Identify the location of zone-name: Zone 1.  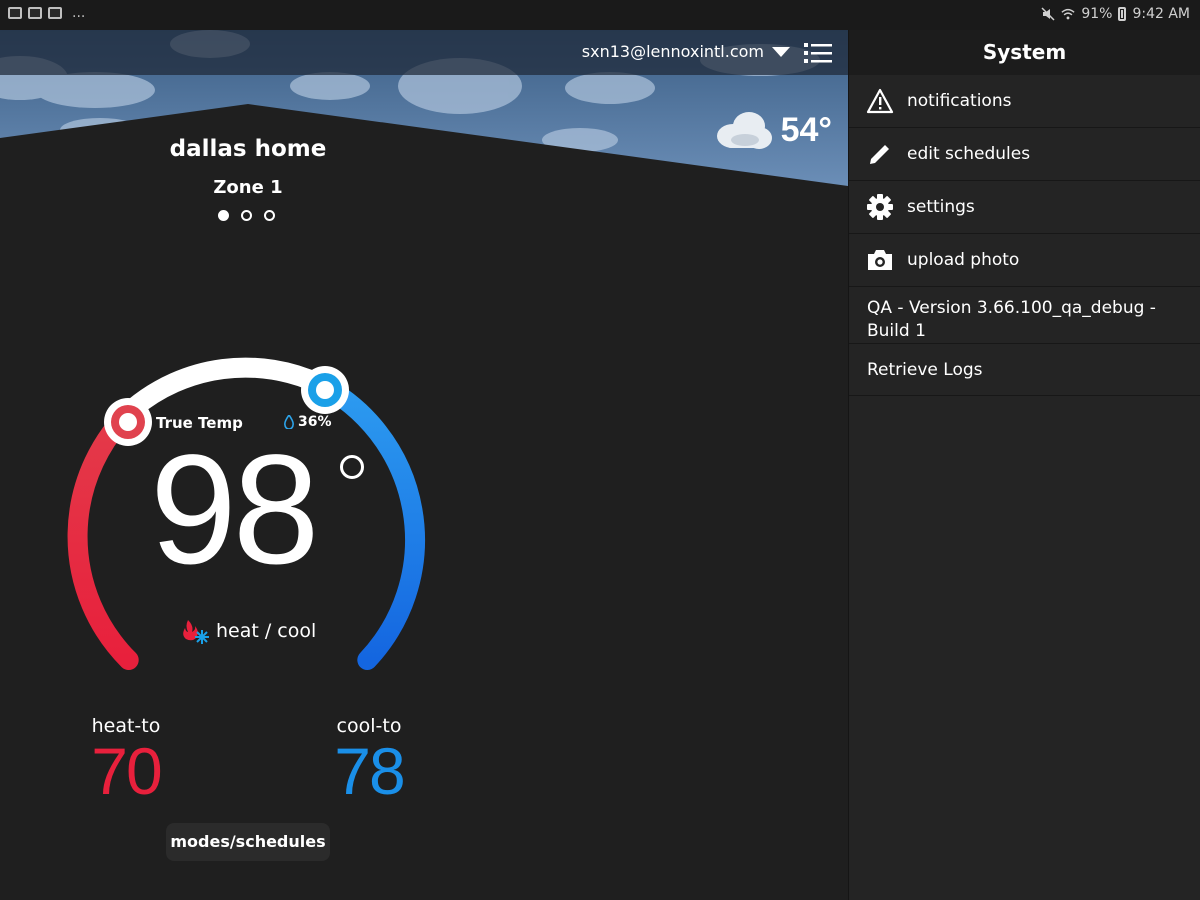
(248, 187).